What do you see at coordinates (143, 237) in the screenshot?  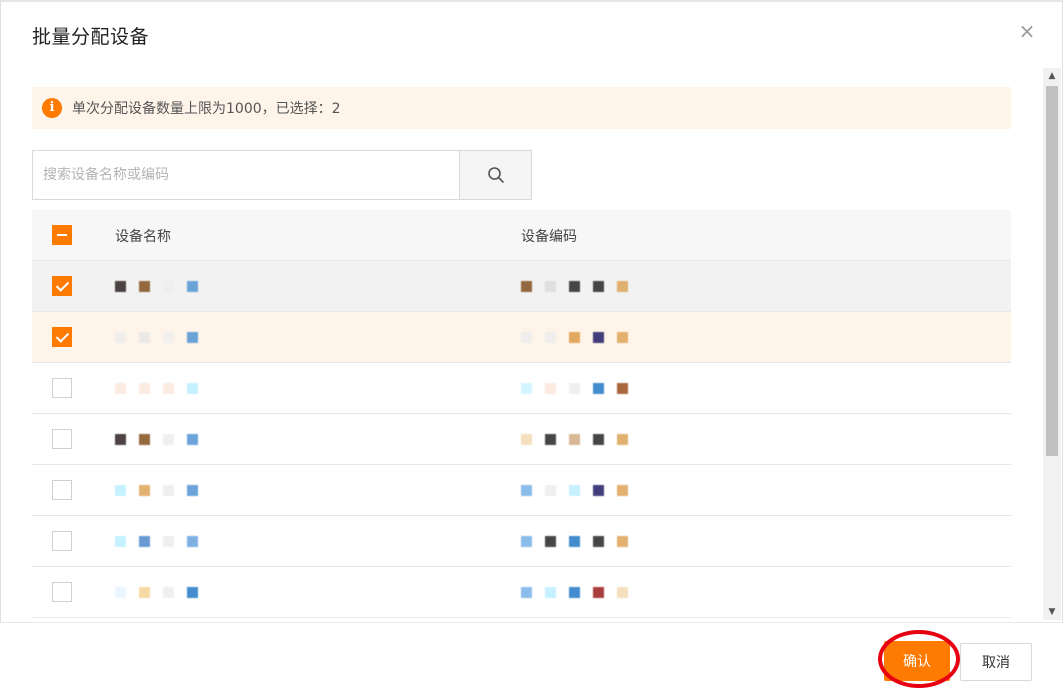 I see `header-device-name: 设备名称` at bounding box center [143, 237].